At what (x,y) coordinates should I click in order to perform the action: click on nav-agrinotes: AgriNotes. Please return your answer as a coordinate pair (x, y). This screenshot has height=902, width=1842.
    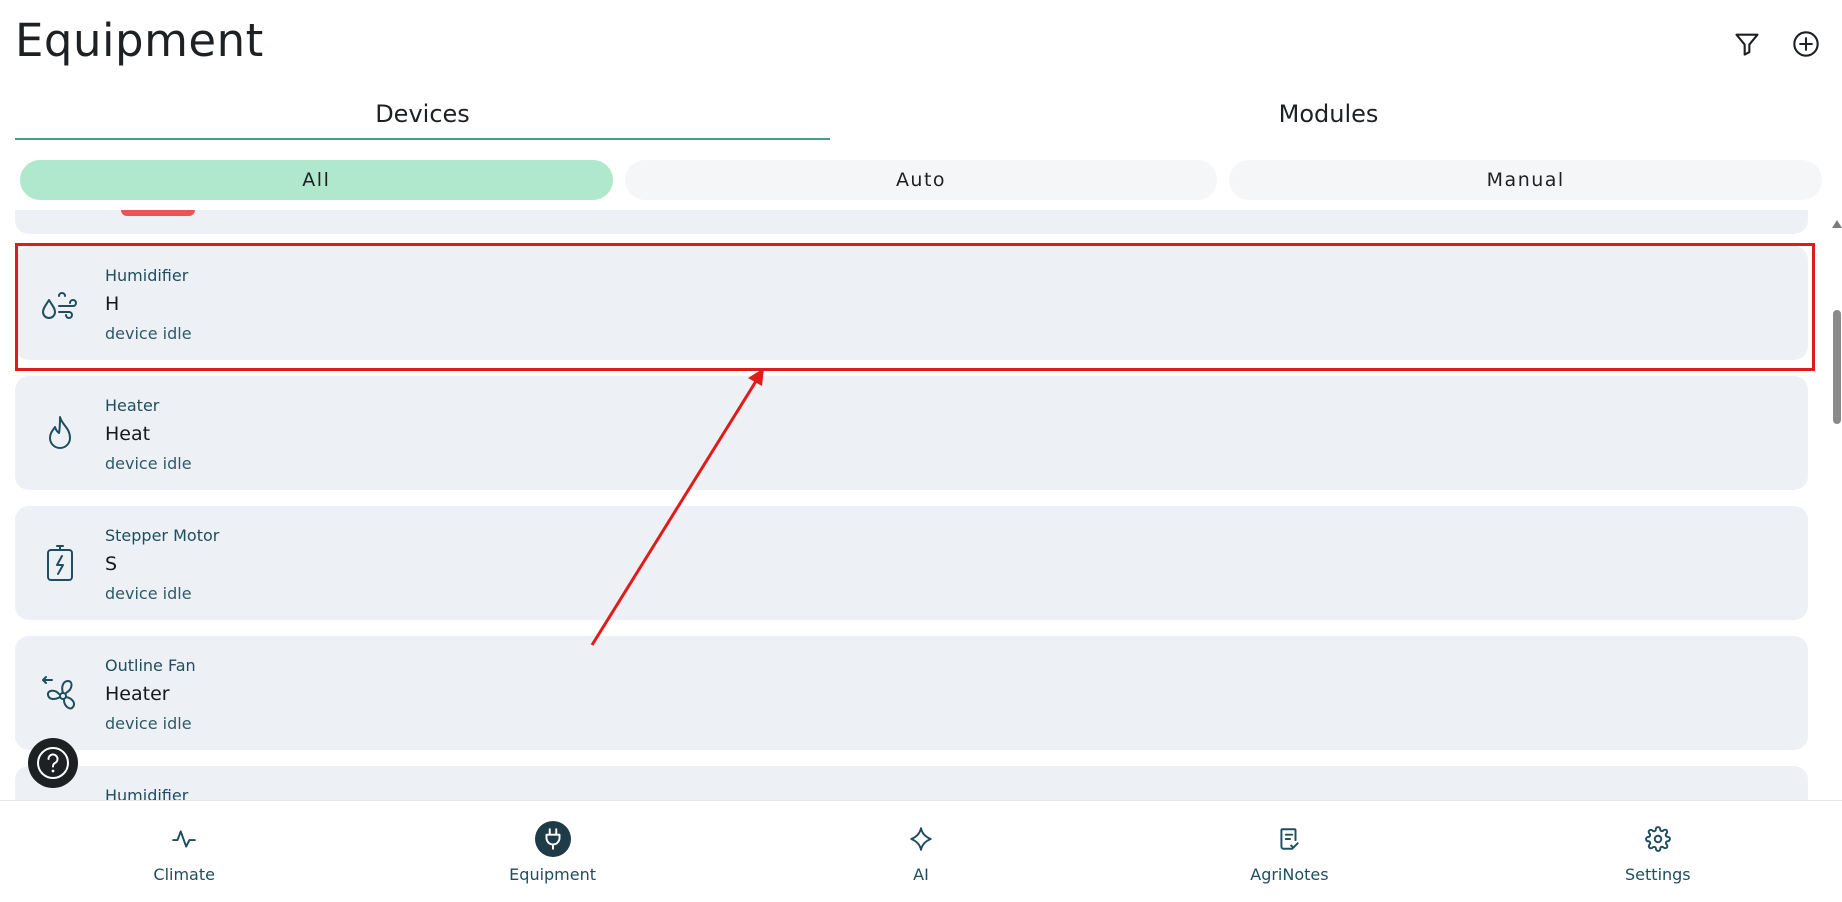
    Looking at the image, I should click on (1289, 851).